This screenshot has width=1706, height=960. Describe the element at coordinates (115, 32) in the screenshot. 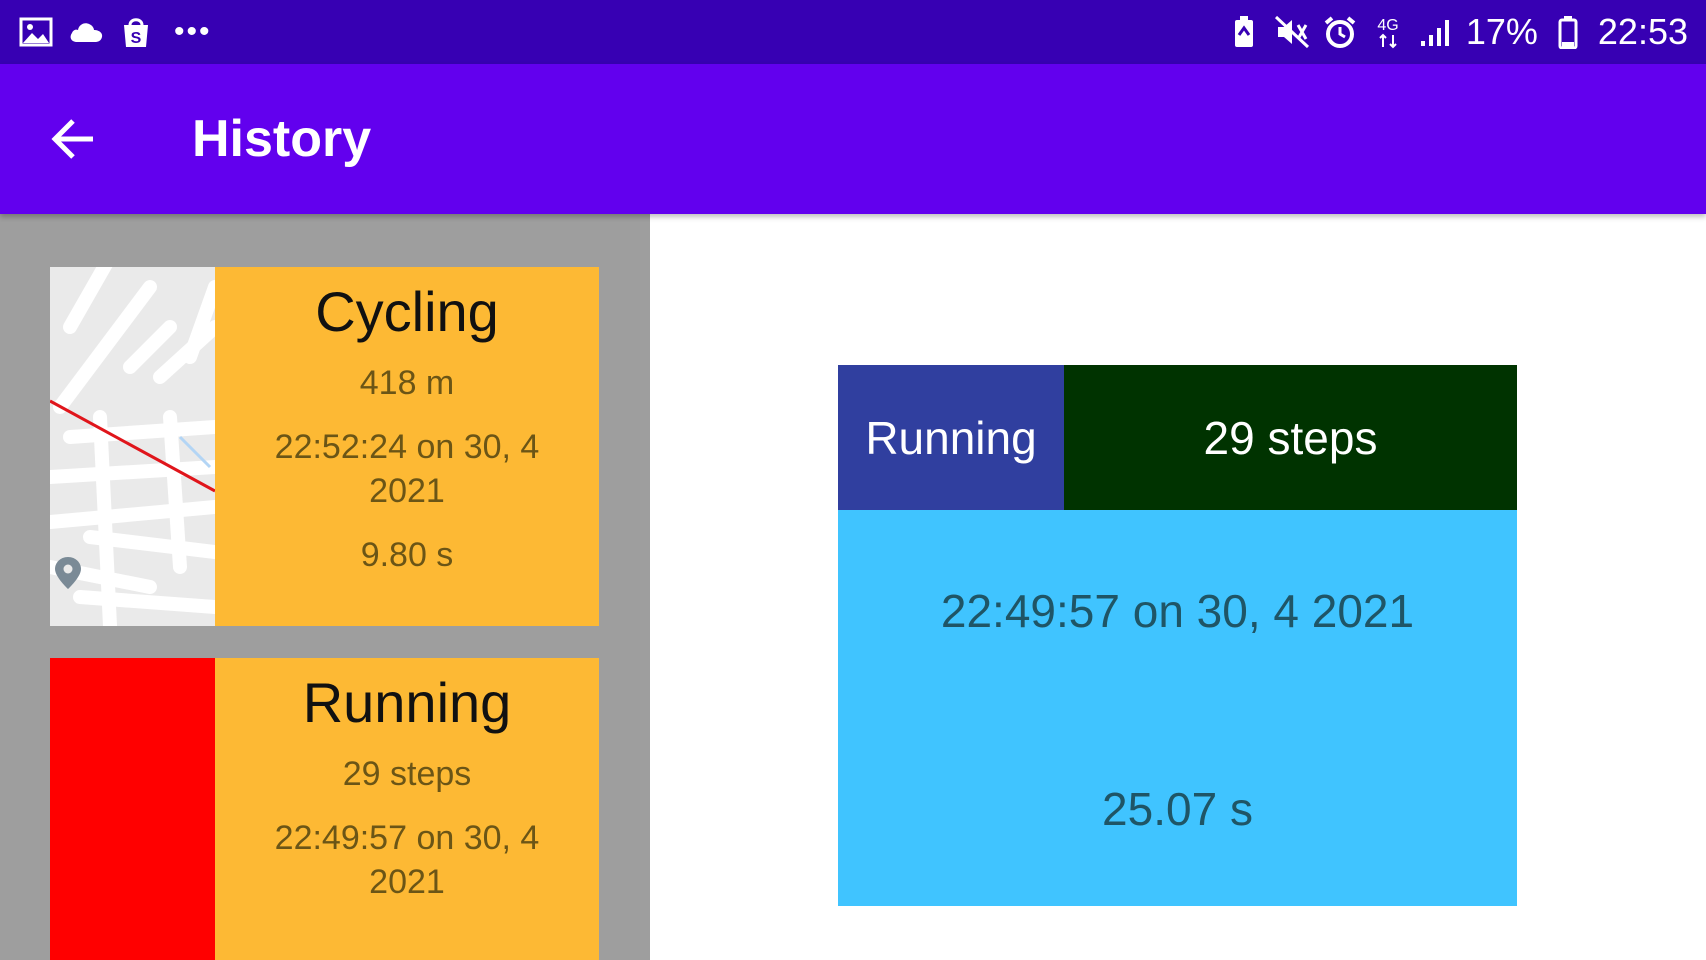

I see `status-bar-left-icons: S •••` at that location.